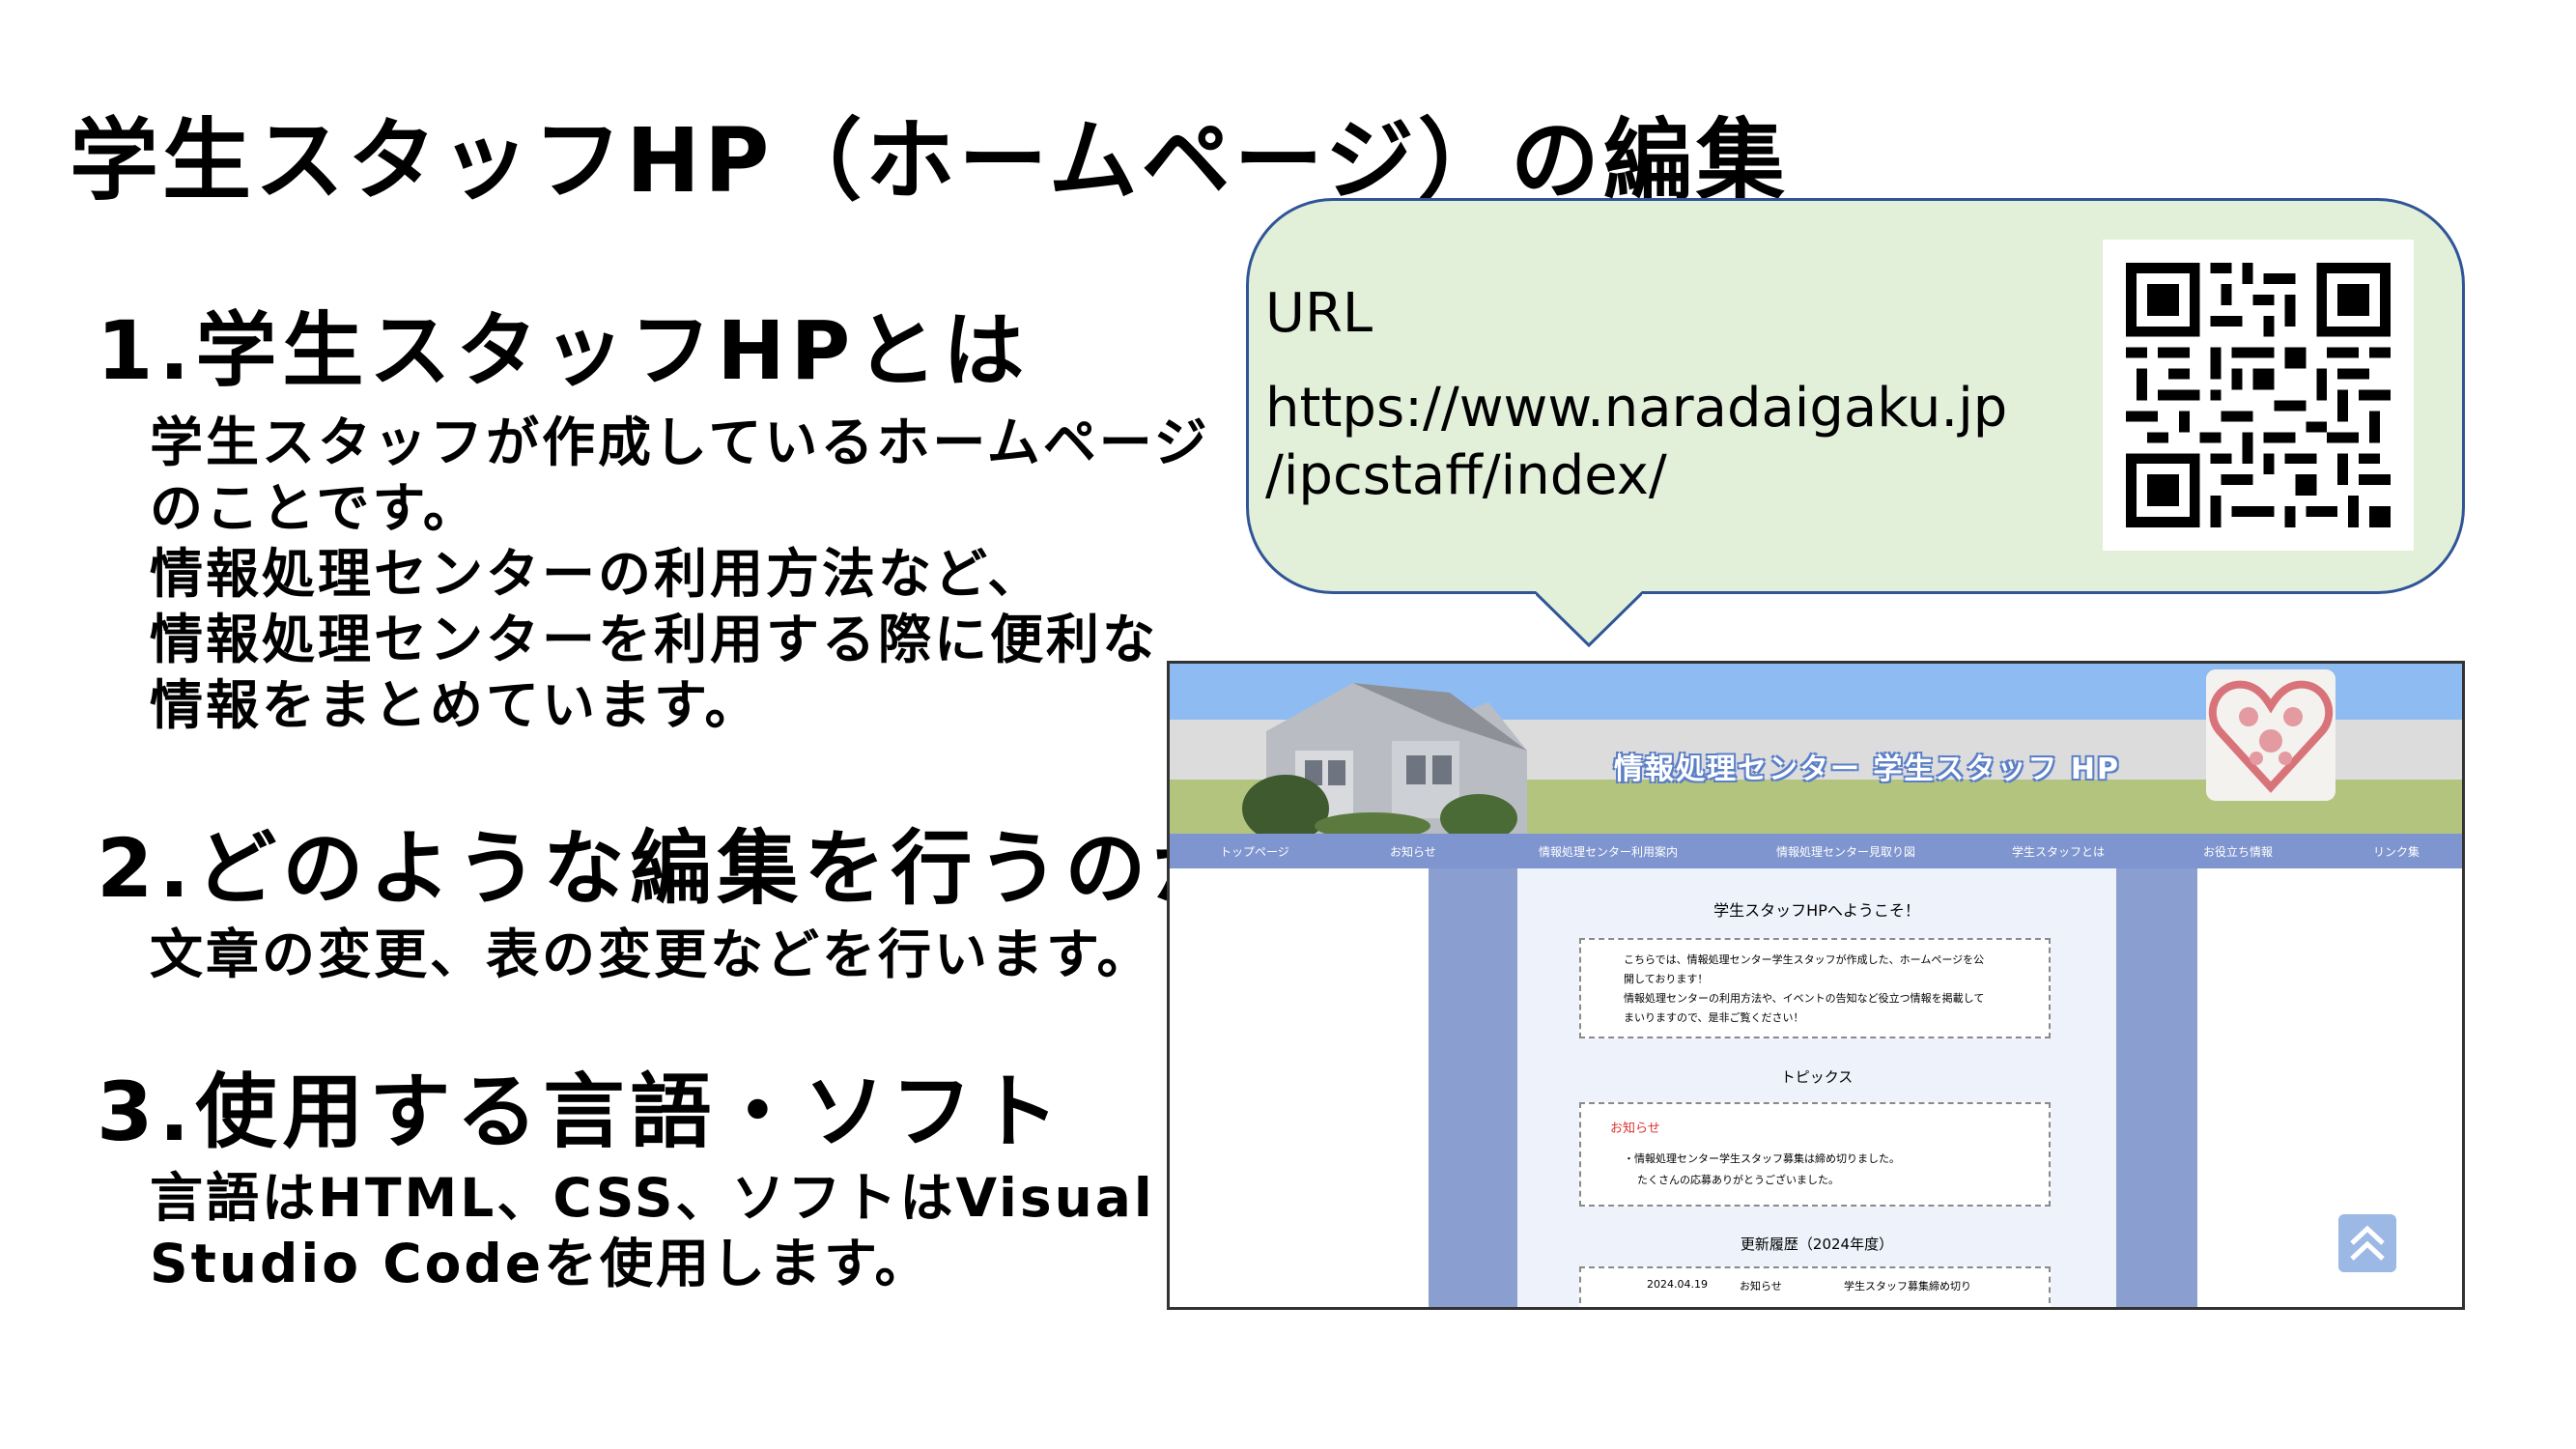  Describe the element at coordinates (1677, 1284) in the screenshot. I see `history-date: 2024.04.19` at that location.